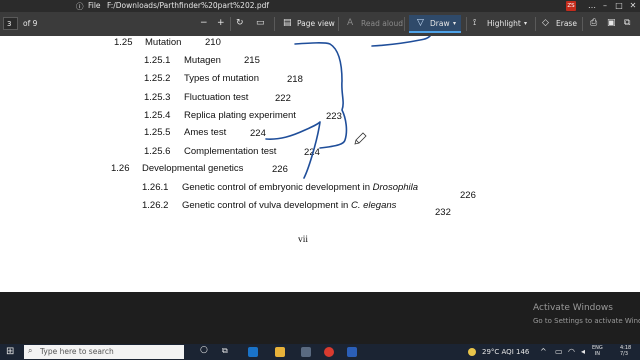  What do you see at coordinates (306, 352) in the screenshot?
I see `store-icon` at bounding box center [306, 352].